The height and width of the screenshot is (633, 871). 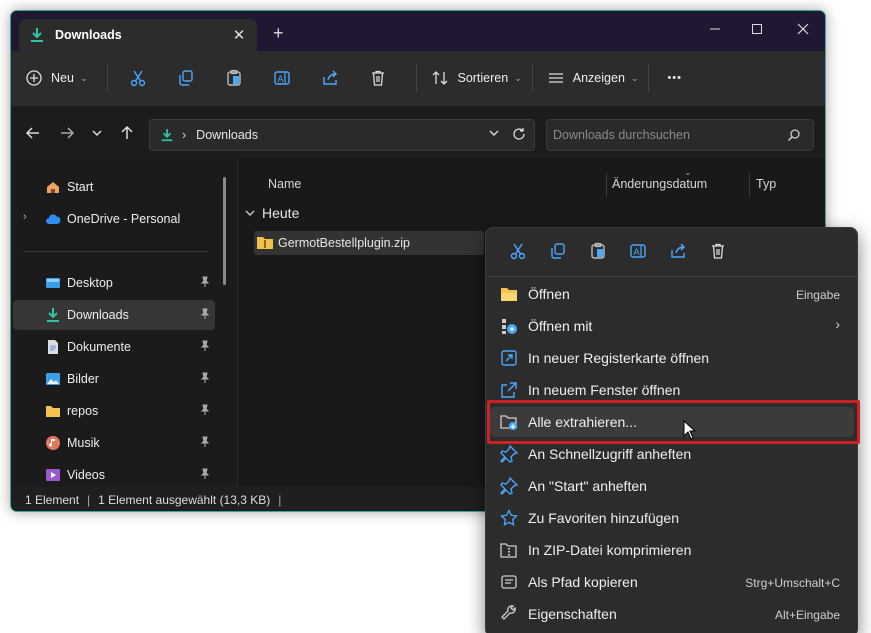 I want to click on maximize-button, so click(x=757, y=29).